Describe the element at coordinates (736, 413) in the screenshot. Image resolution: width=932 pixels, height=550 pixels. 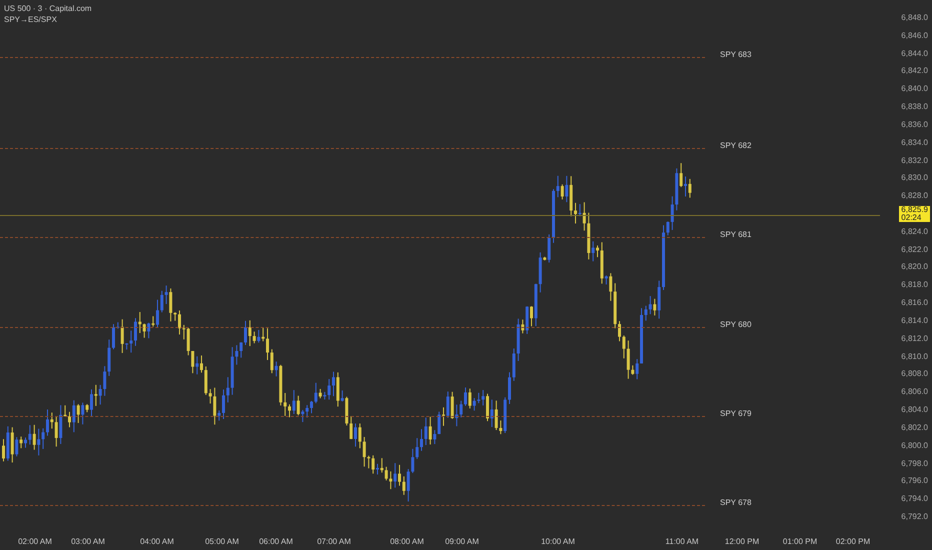
I see `level-label: SPY 679` at that location.